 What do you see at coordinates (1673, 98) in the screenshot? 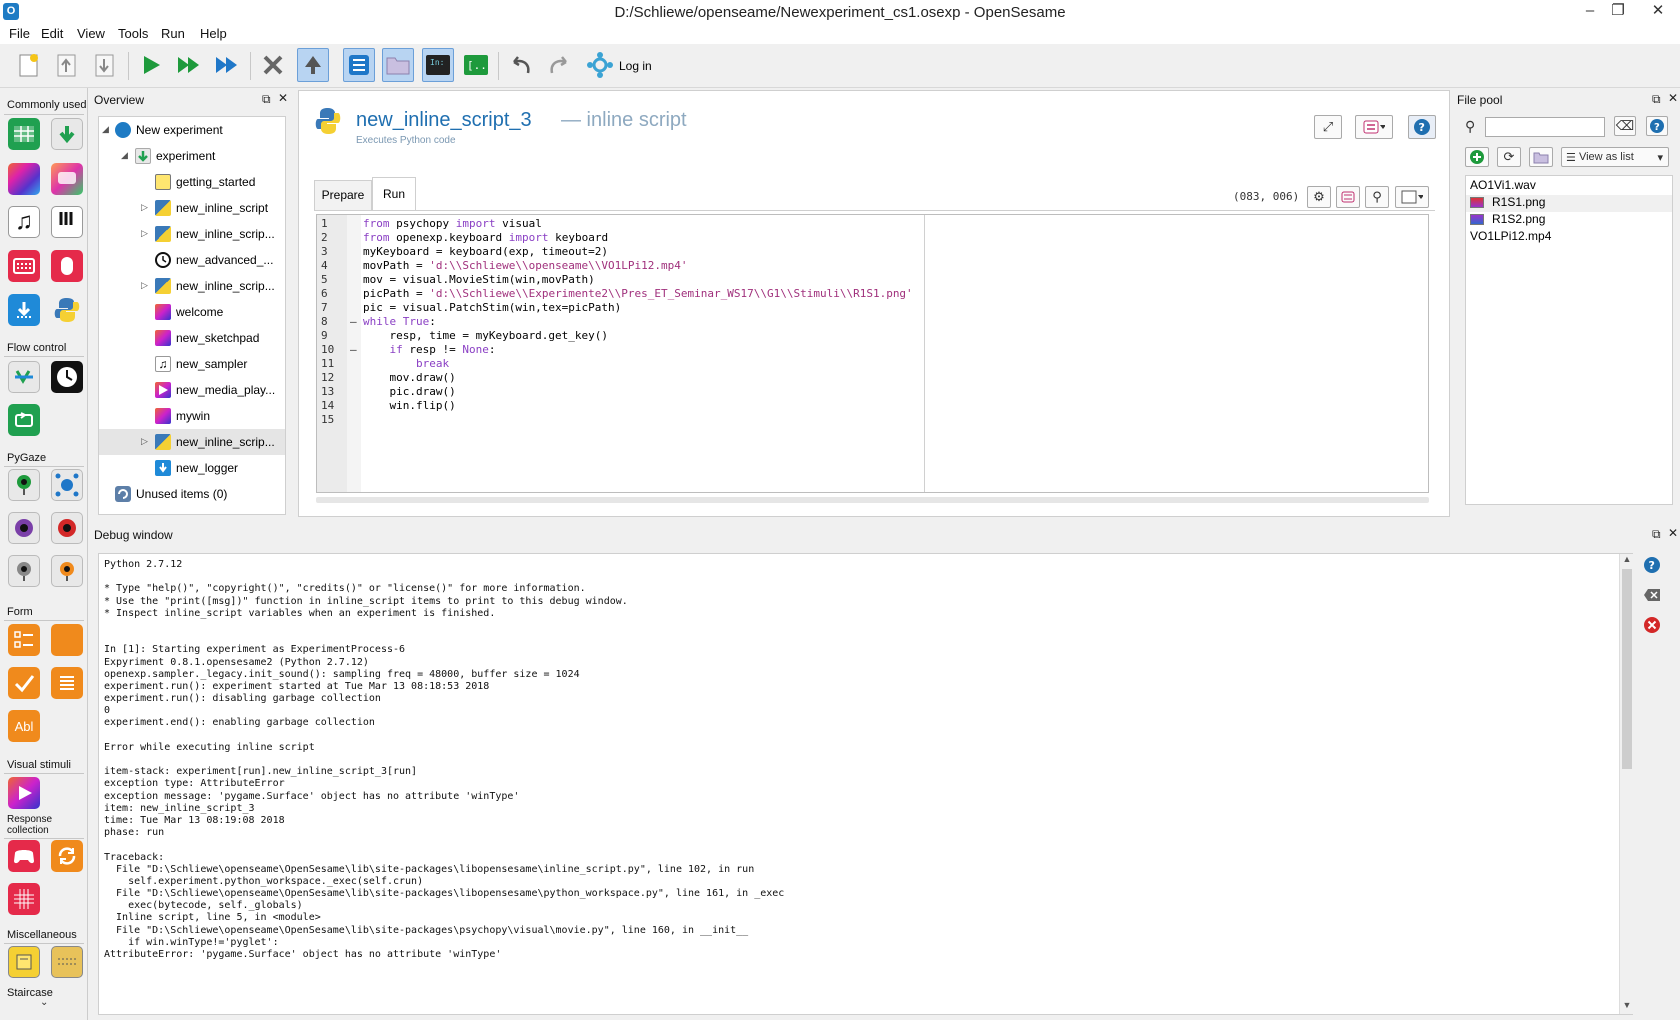
I see `file-pool-close-icon: ✕` at bounding box center [1673, 98].